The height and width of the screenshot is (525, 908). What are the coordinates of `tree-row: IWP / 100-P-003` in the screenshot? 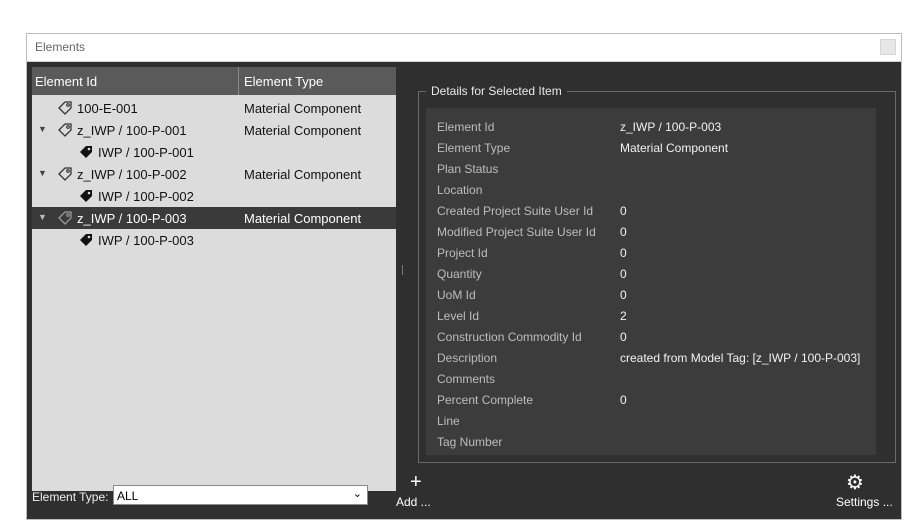 It's located at (214, 240).